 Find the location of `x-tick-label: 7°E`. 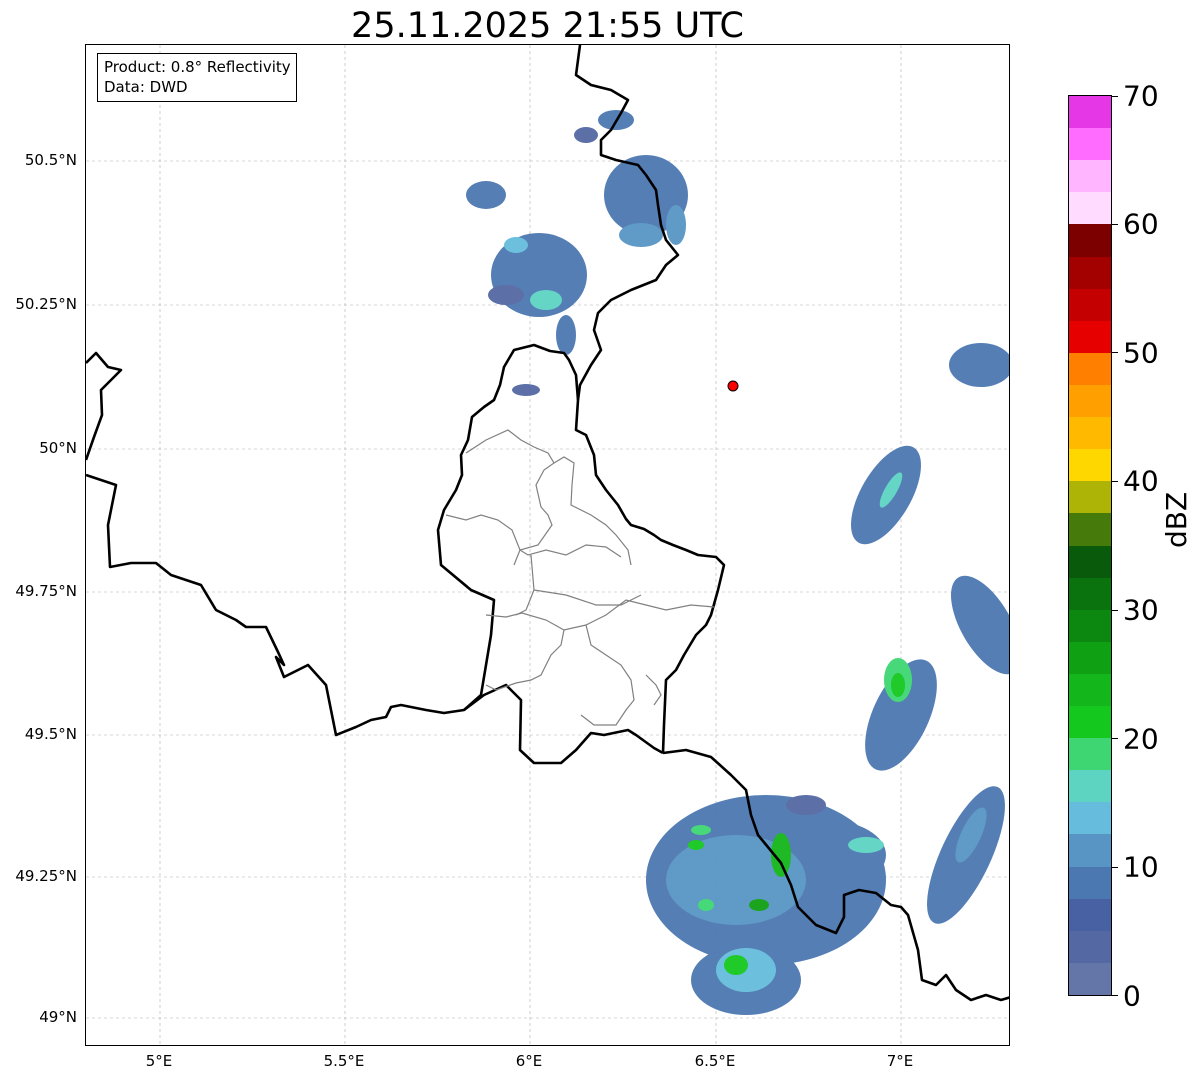

x-tick-label: 7°E is located at coordinates (900, 1061).